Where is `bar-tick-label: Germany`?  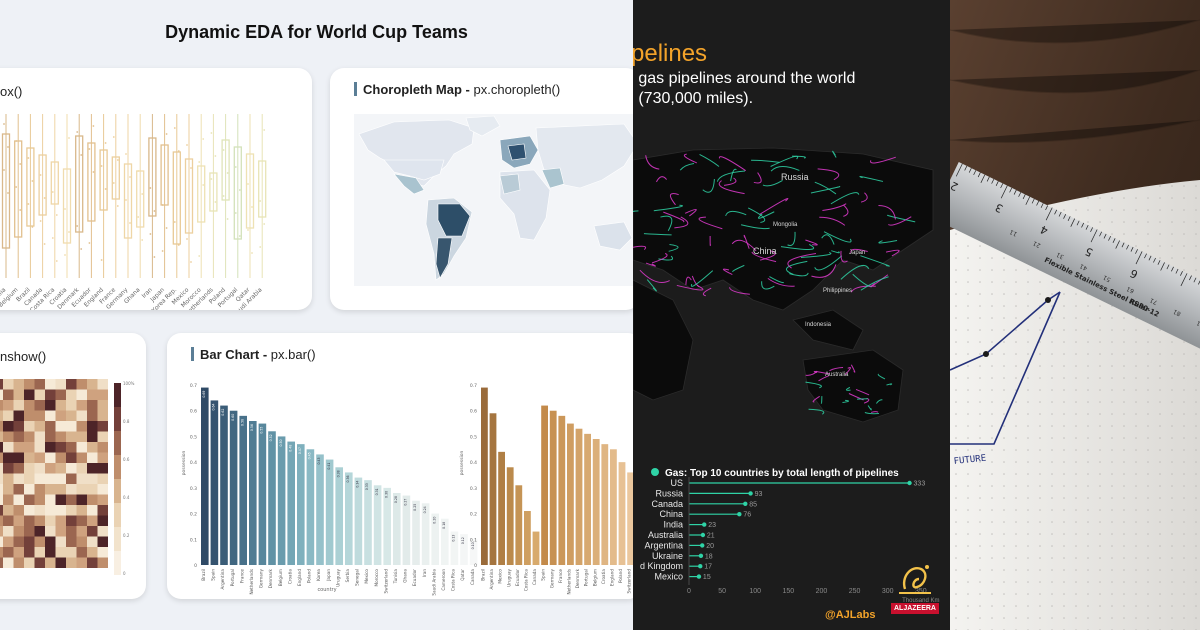 bar-tick-label: Germany is located at coordinates (551, 578).